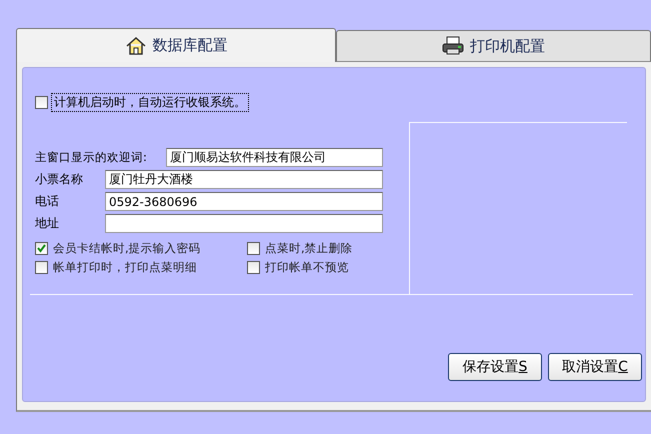 The width and height of the screenshot is (651, 434). I want to click on button: 保存设置S, so click(495, 367).